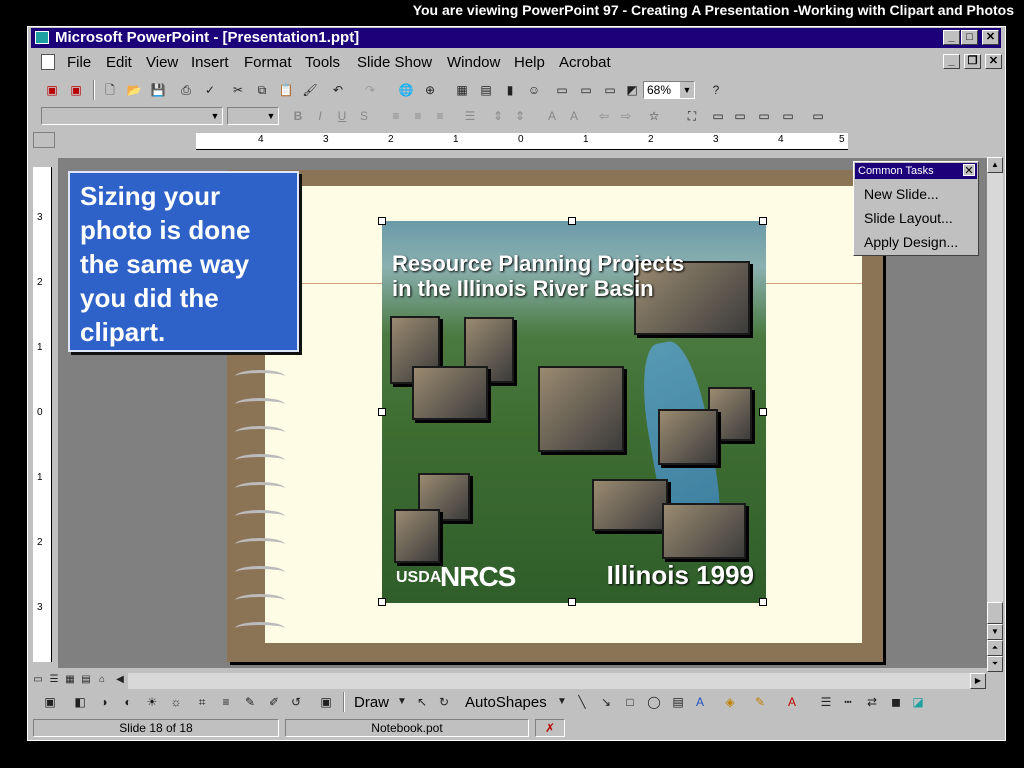 This screenshot has height=768, width=1024. Describe the element at coordinates (993, 61) in the screenshot. I see `doc-close-button: ✕` at that location.